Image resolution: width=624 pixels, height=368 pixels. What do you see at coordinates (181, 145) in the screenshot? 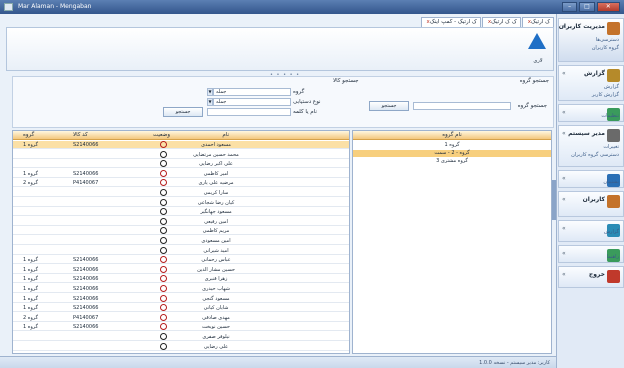
I see `table-row: گروه 1 S2140066 مسعود احمدی` at bounding box center [181, 145].